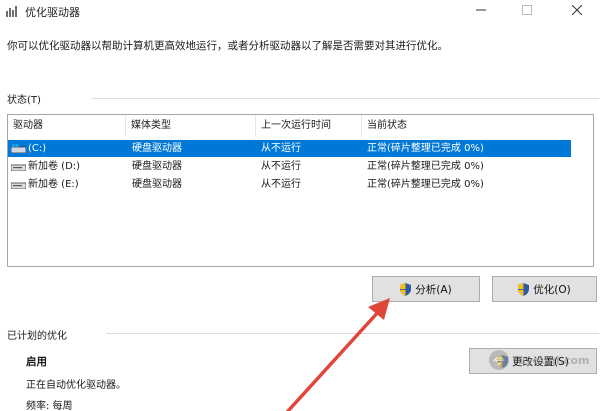  I want to click on watermark-text: luyouqi.com, so click(552, 360).